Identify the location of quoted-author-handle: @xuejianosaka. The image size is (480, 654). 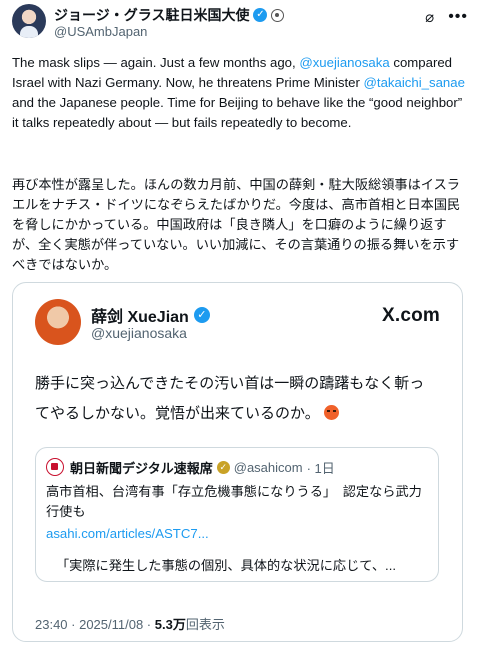
(139, 333).